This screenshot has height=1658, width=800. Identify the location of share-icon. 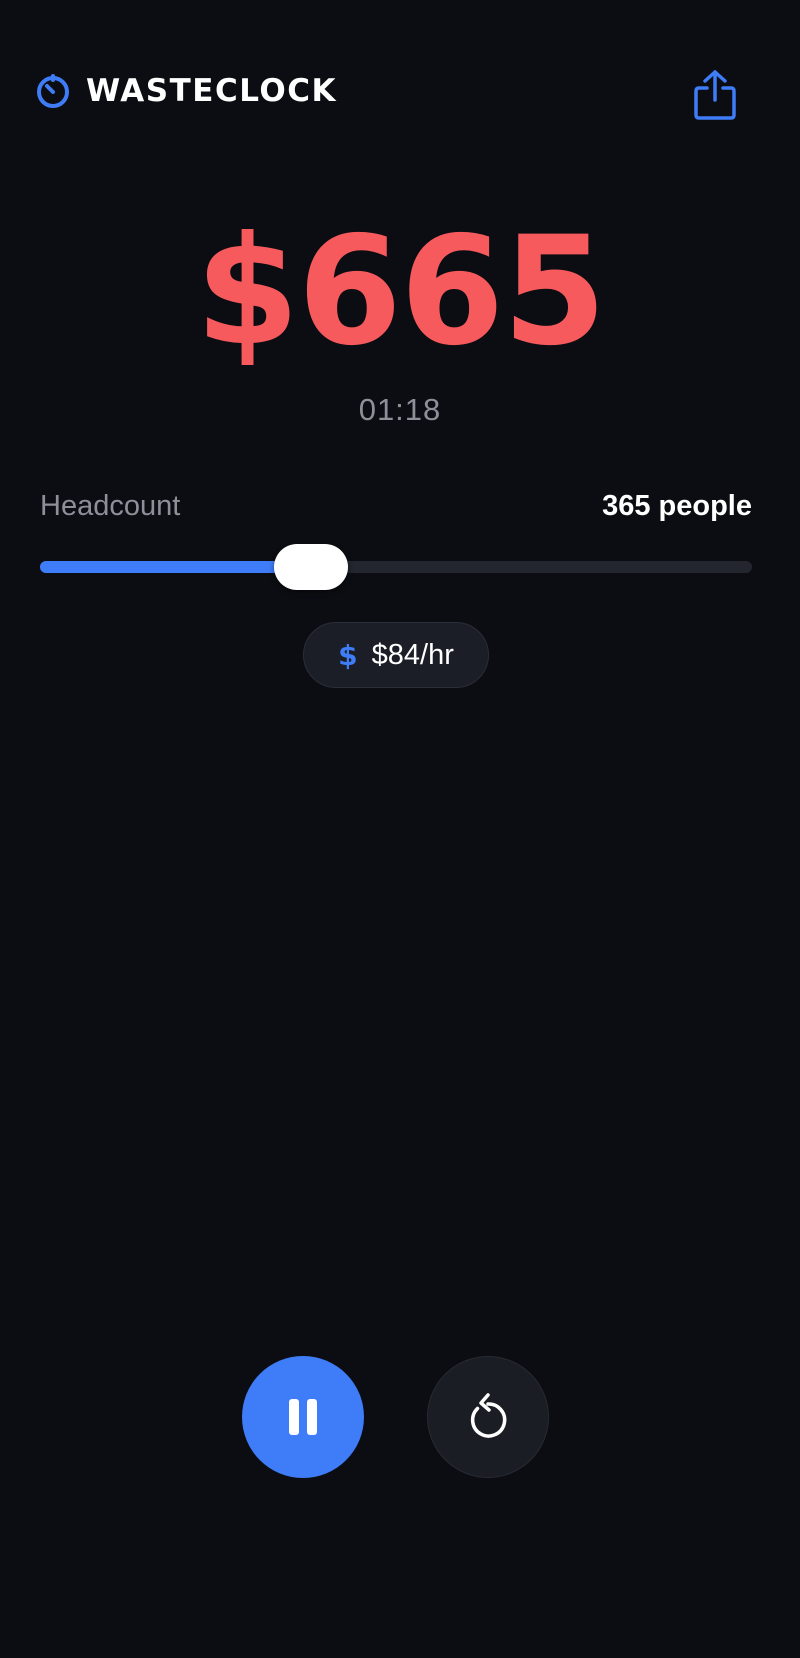
(715, 95).